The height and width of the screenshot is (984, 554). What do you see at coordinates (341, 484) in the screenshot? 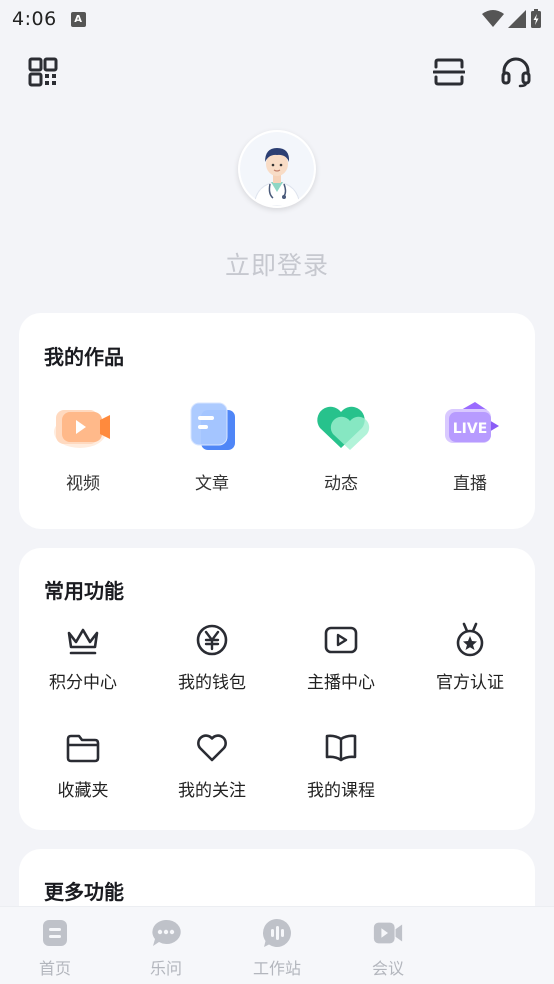
I see `works-item-label: 动态` at bounding box center [341, 484].